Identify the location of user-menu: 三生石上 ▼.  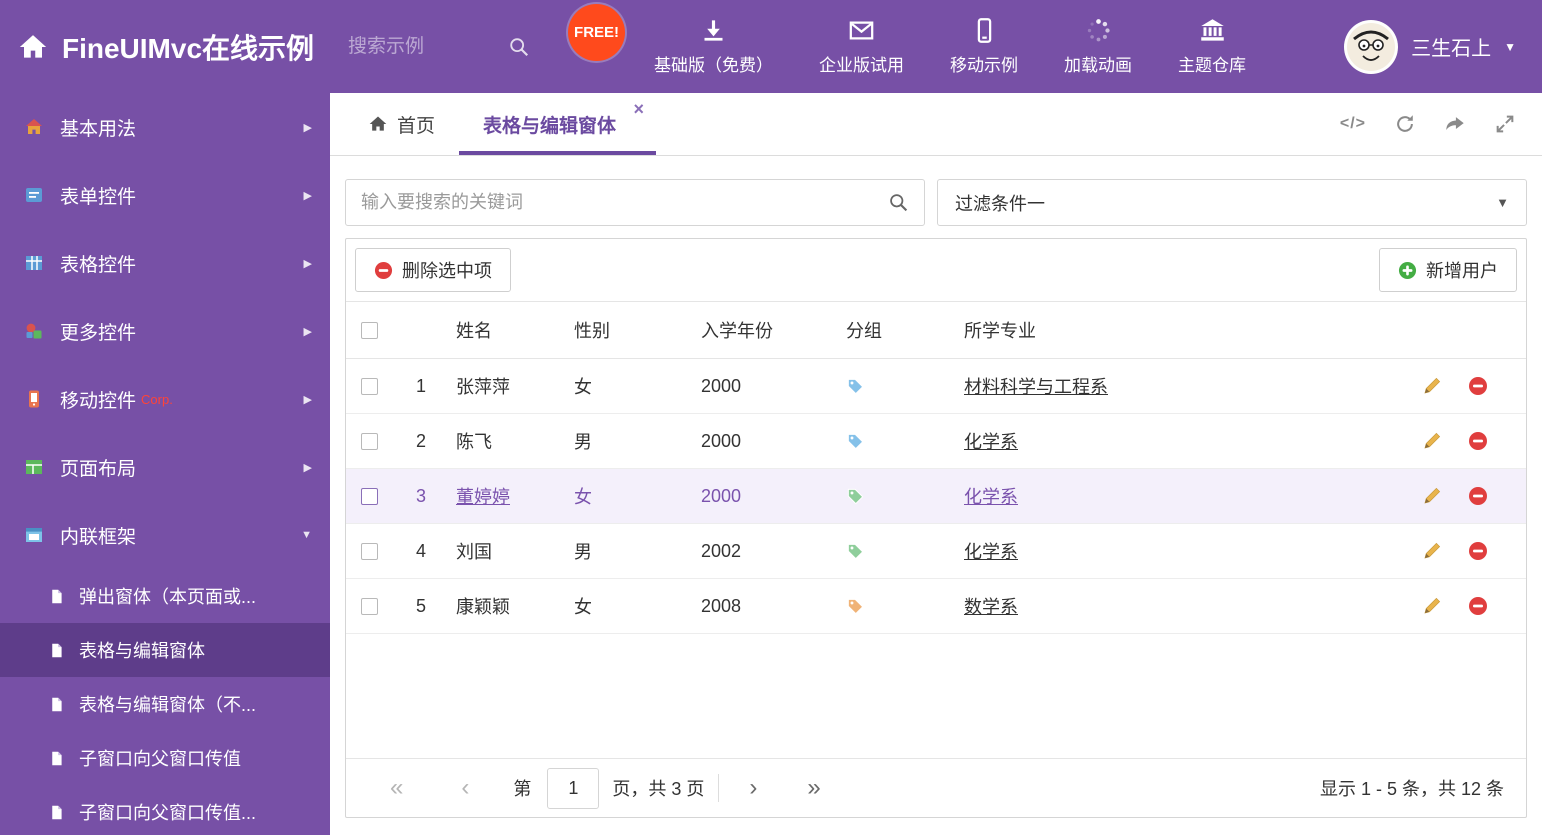
(1430, 46).